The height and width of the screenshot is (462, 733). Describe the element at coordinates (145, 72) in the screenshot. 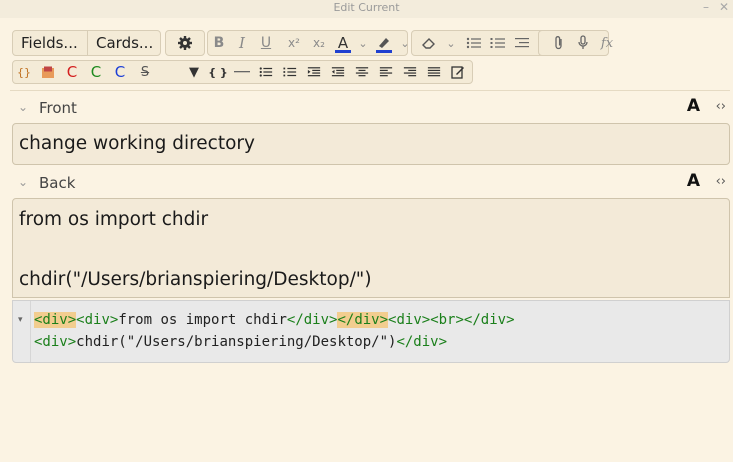

I see `strikethrough-icon: S` at that location.